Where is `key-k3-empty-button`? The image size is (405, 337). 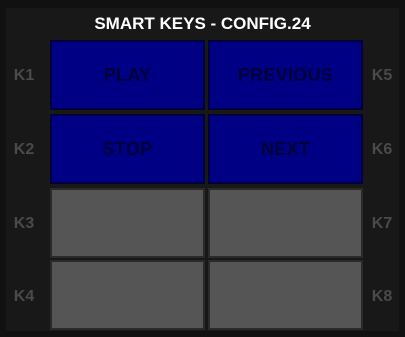
key-k3-empty-button is located at coordinates (127, 223).